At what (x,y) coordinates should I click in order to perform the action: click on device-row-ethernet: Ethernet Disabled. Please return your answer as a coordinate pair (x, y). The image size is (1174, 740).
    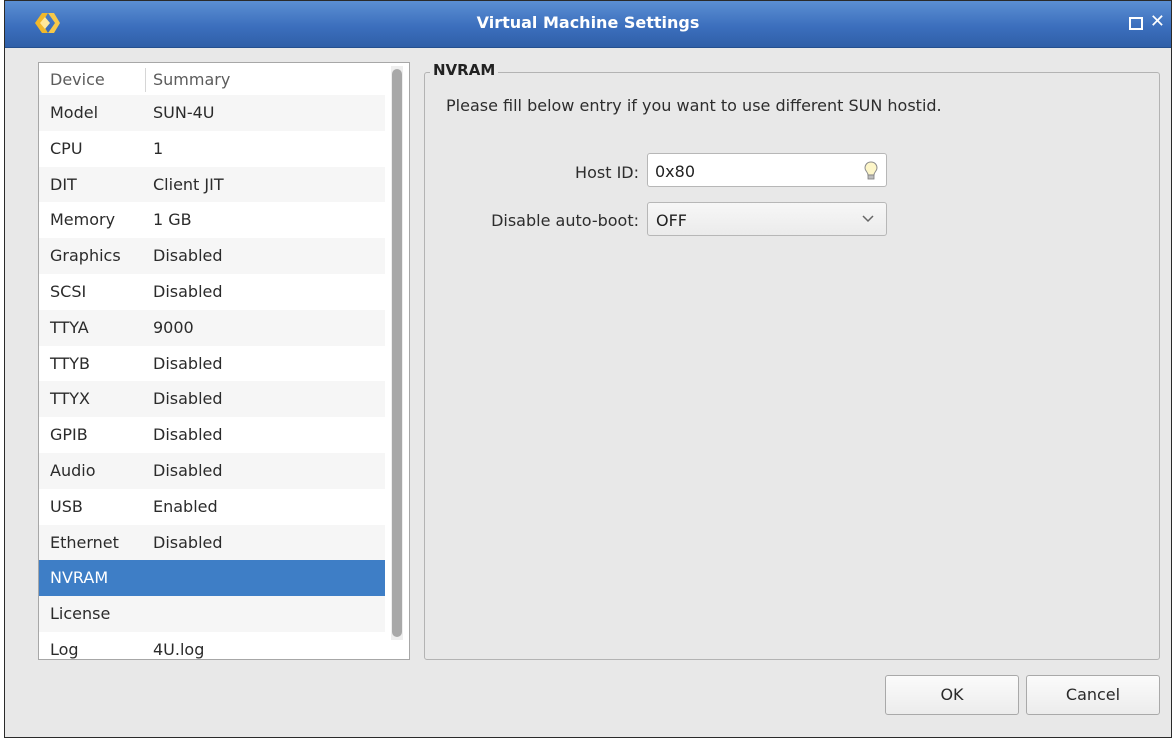
    Looking at the image, I should click on (212, 542).